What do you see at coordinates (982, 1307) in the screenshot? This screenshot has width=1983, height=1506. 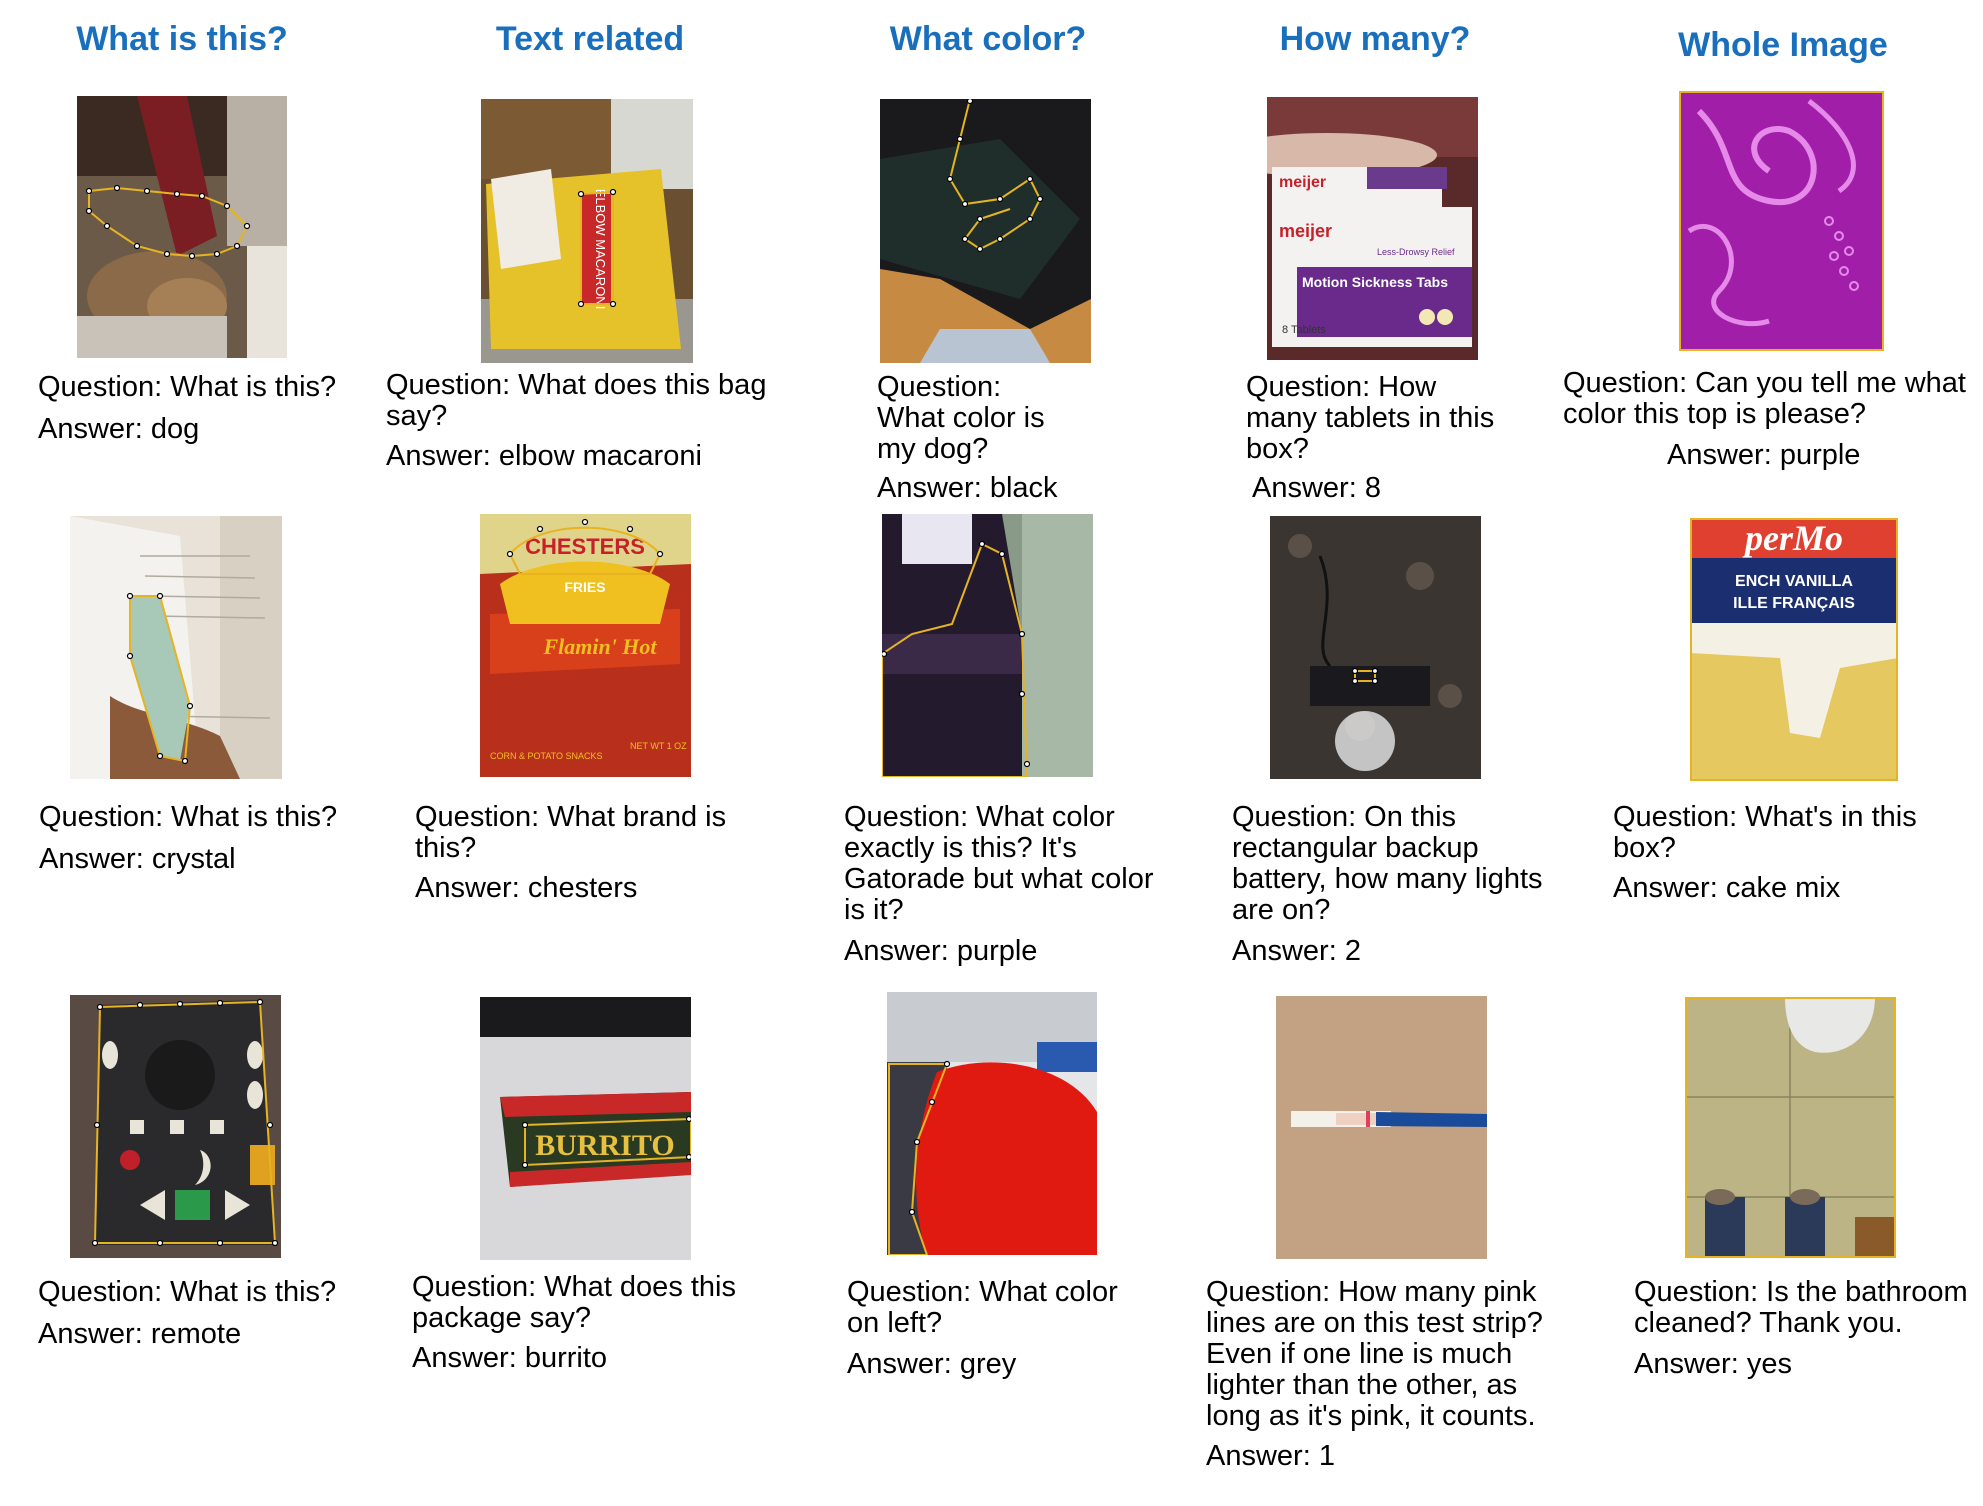 I see `question-text: Question: What color on left?` at bounding box center [982, 1307].